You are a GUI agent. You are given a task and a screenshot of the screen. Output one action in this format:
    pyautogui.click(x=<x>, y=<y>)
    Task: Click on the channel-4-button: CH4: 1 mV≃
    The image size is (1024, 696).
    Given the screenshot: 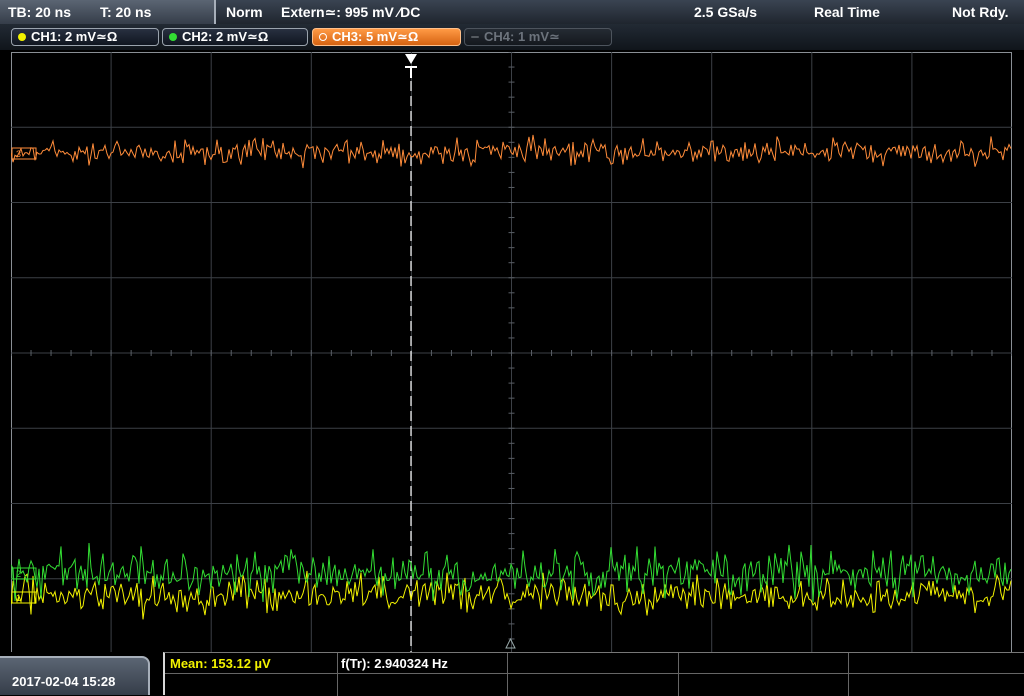 What is the action you would take?
    pyautogui.click(x=538, y=37)
    